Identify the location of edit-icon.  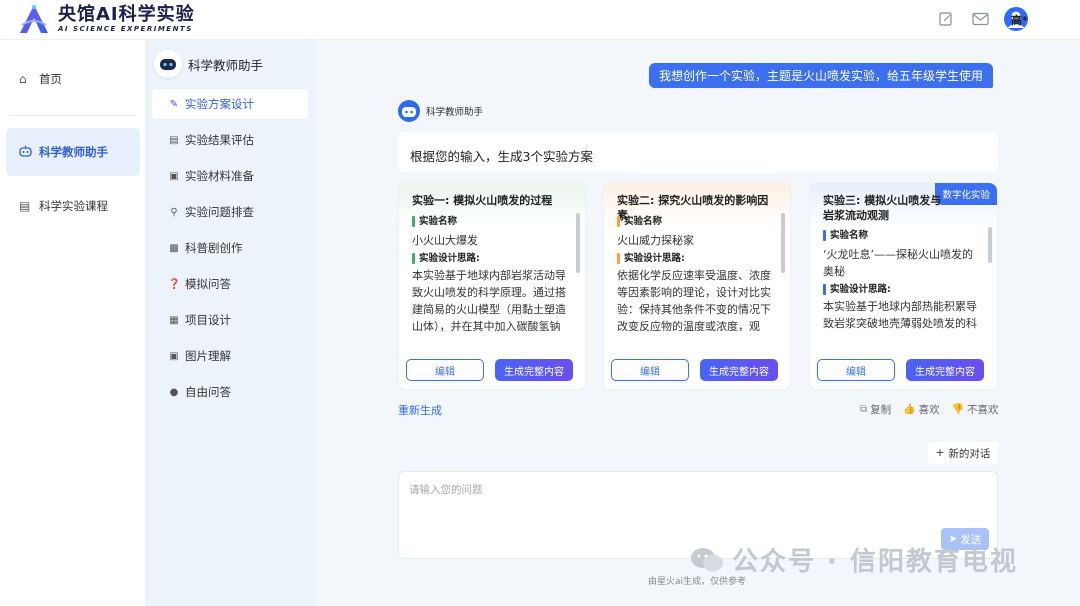
(946, 19).